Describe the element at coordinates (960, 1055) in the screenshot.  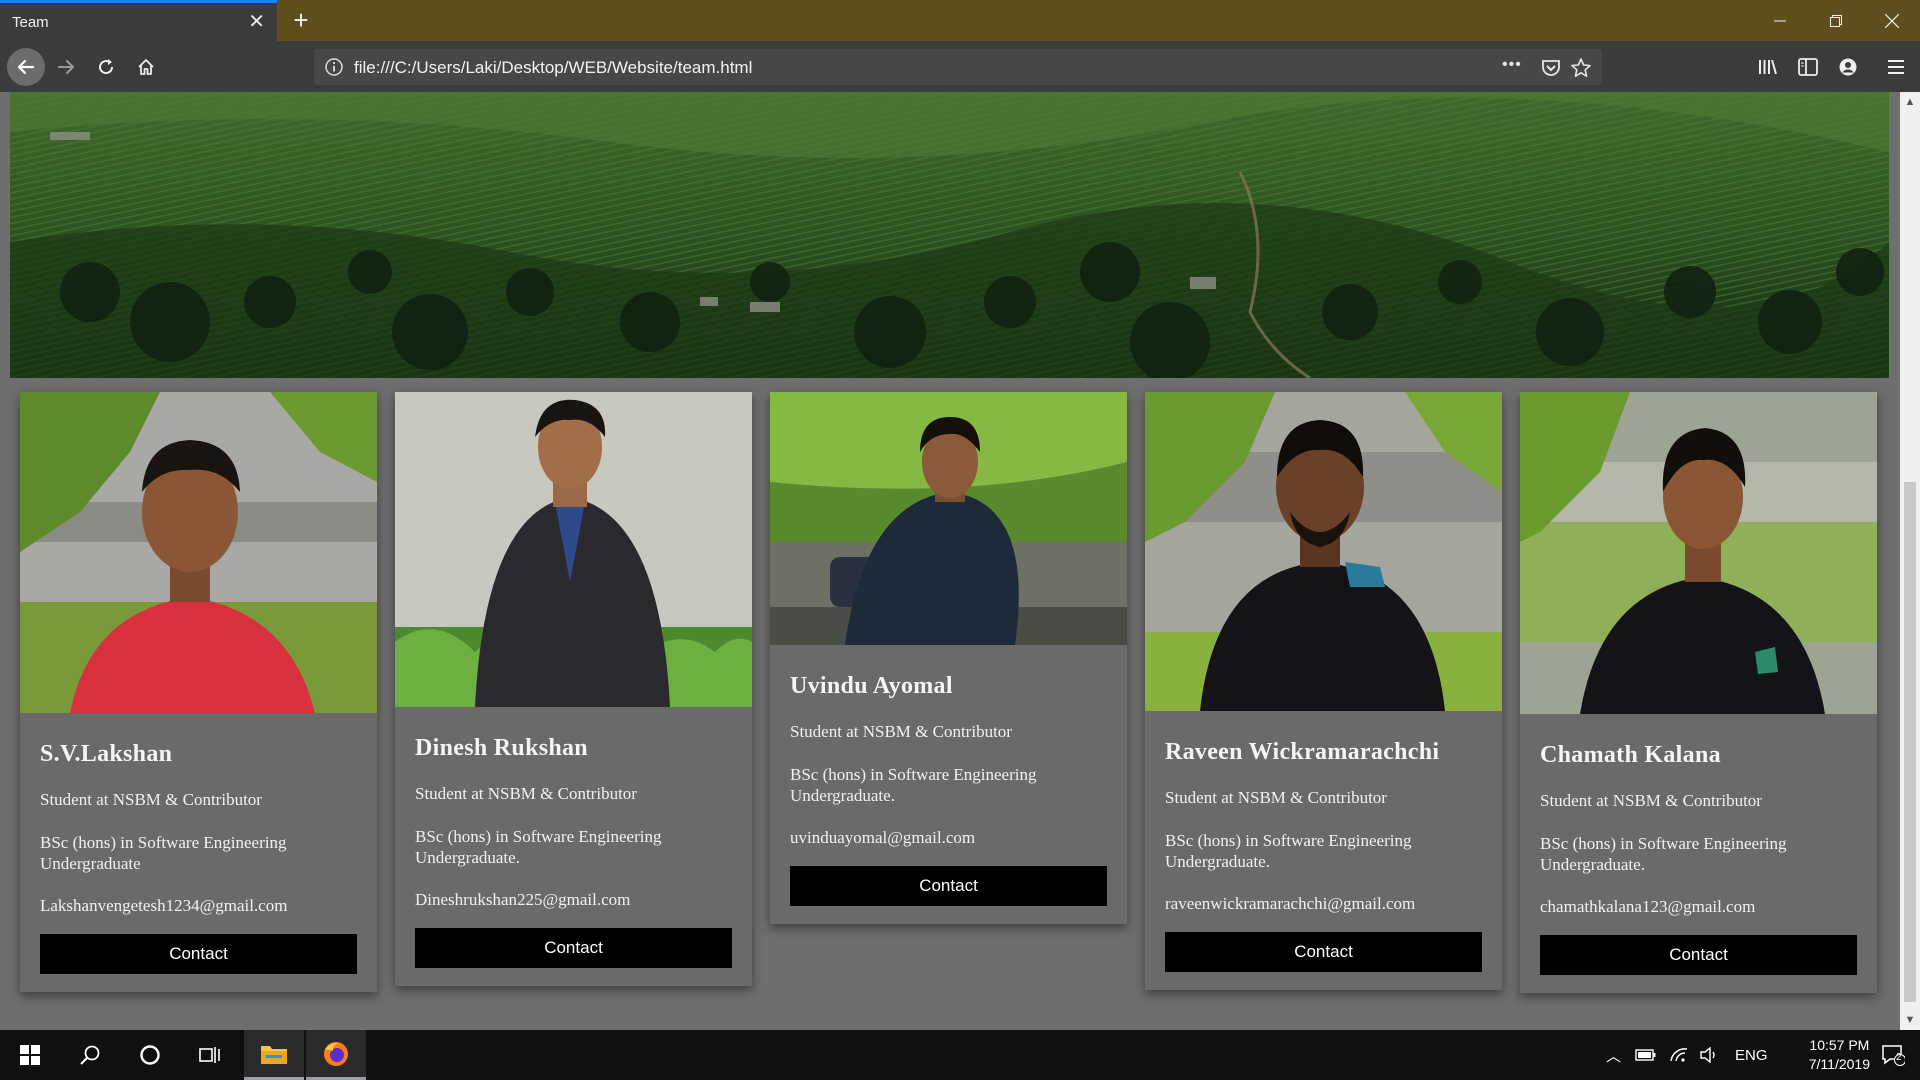
I see `windows-taskbar: ︿ ENG 10:57 PM 7/11/2019 2` at that location.